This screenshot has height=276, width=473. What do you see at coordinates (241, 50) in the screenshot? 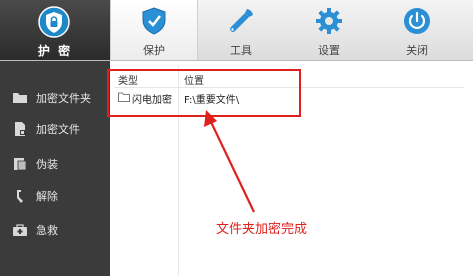
I see `toolbar-tools-label: 工具` at bounding box center [241, 50].